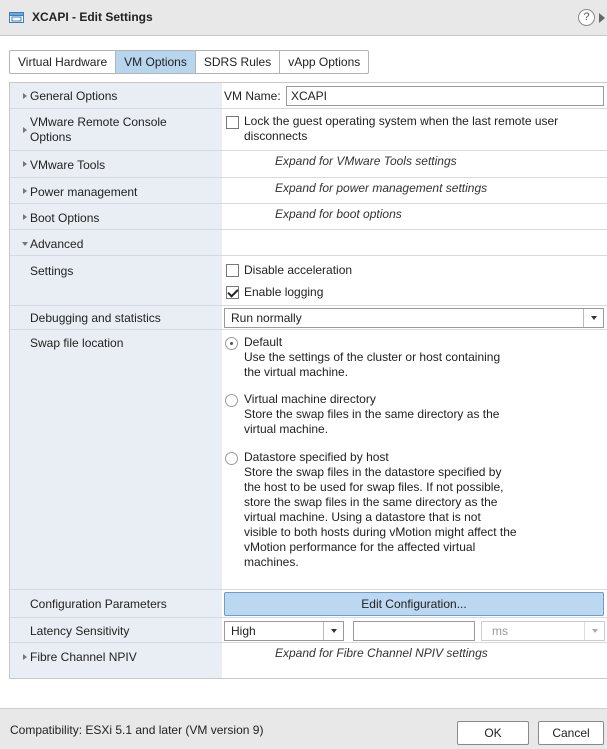 This screenshot has height=749, width=607. What do you see at coordinates (286, 429) in the screenshot?
I see `swap-vm-directory-desc: virtual machine.` at bounding box center [286, 429].